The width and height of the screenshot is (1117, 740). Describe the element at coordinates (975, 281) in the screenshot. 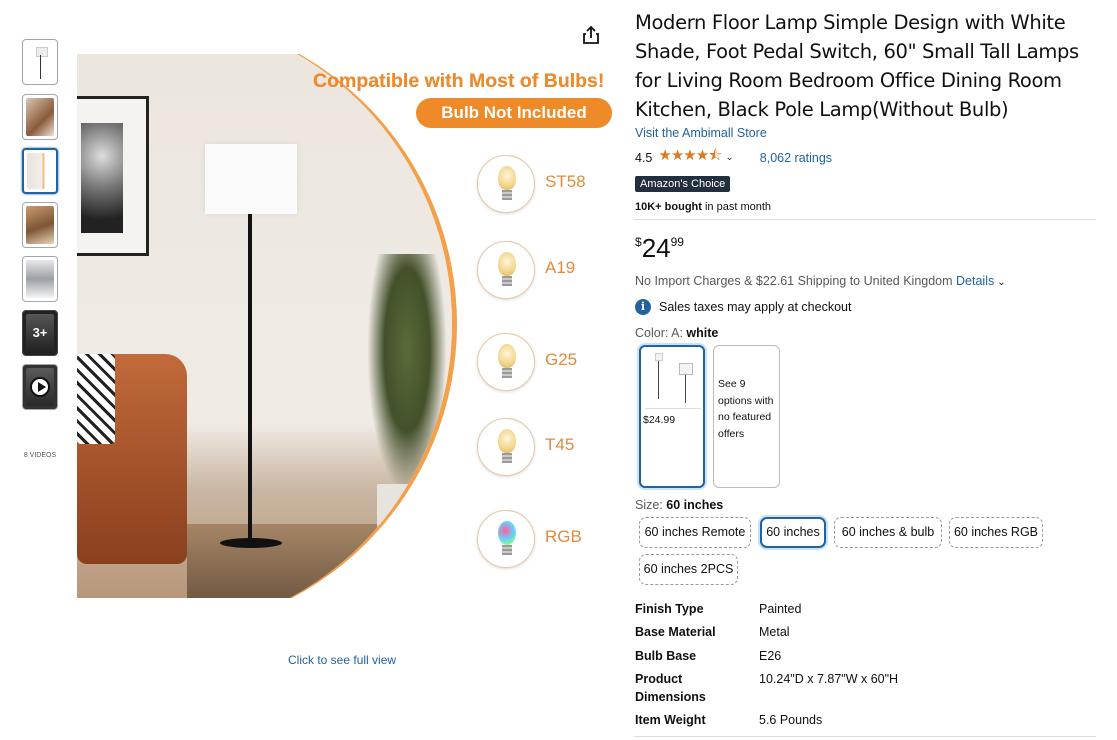

I see `shipping-details-link: Details` at that location.